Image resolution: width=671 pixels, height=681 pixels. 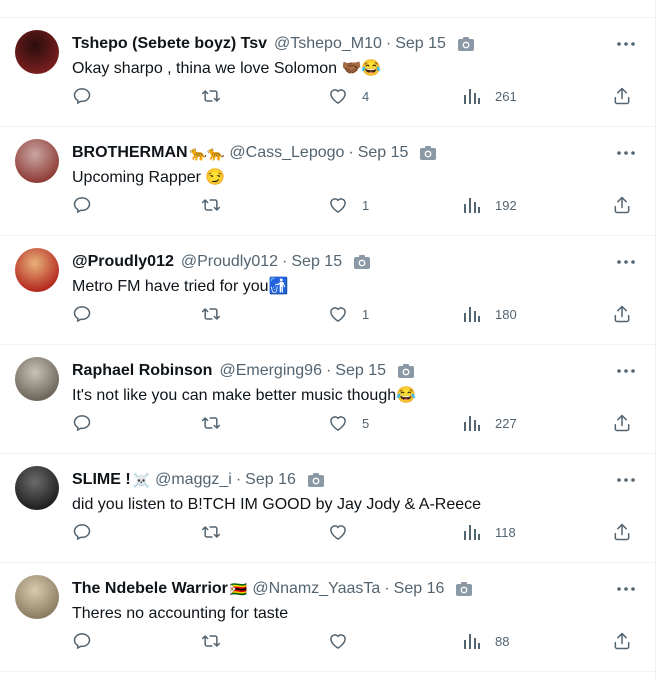 I want to click on tweet-header: @Proudly012 @Proudly012 · Sep 15, so click(x=221, y=262).